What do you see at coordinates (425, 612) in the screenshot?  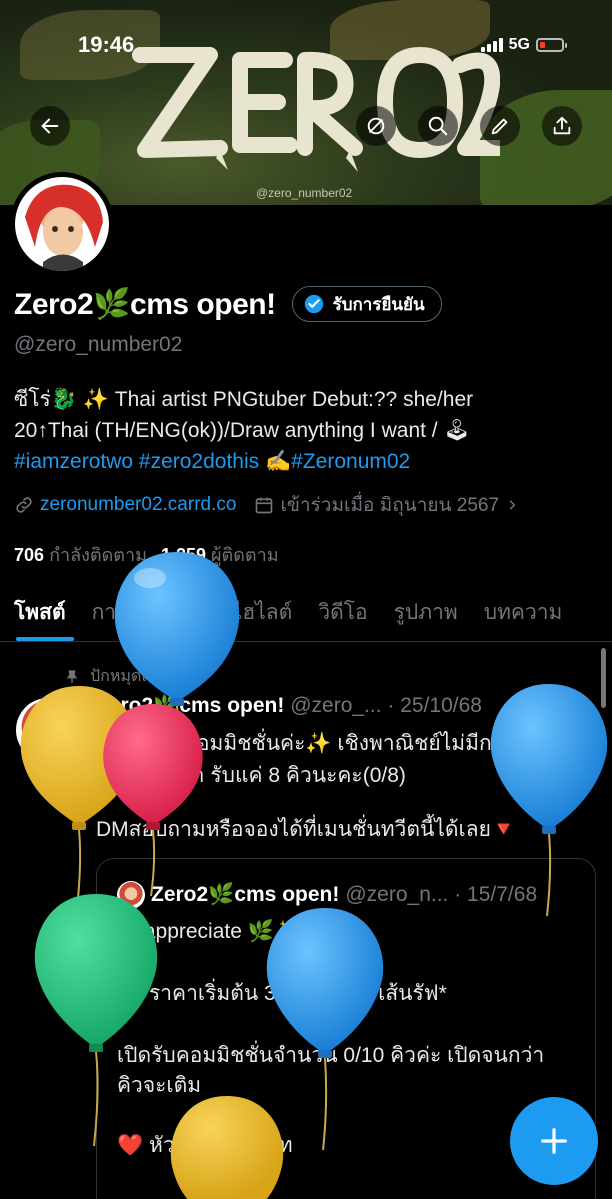 I see `tab-photos: รูปภาพ` at bounding box center [425, 612].